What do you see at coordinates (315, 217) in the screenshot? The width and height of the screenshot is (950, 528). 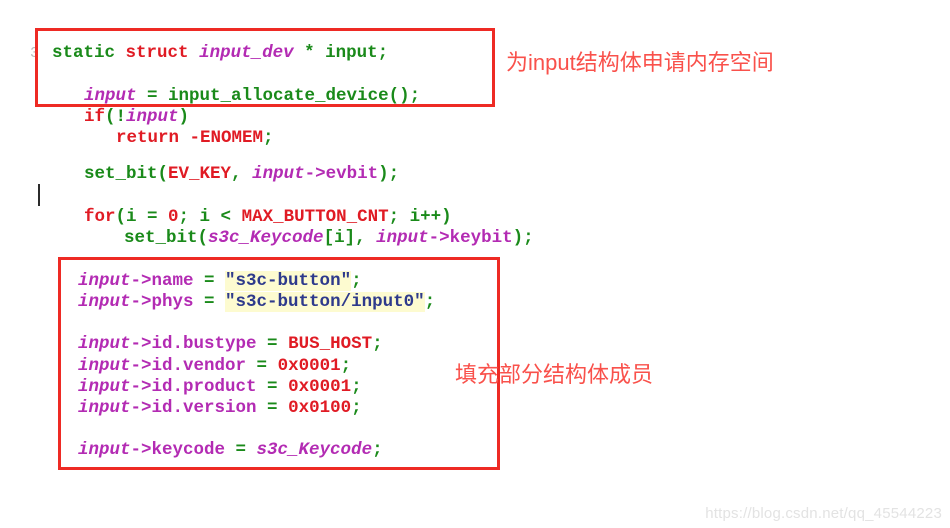 I see `code-token: MAX_BUTTON_CNT` at bounding box center [315, 217].